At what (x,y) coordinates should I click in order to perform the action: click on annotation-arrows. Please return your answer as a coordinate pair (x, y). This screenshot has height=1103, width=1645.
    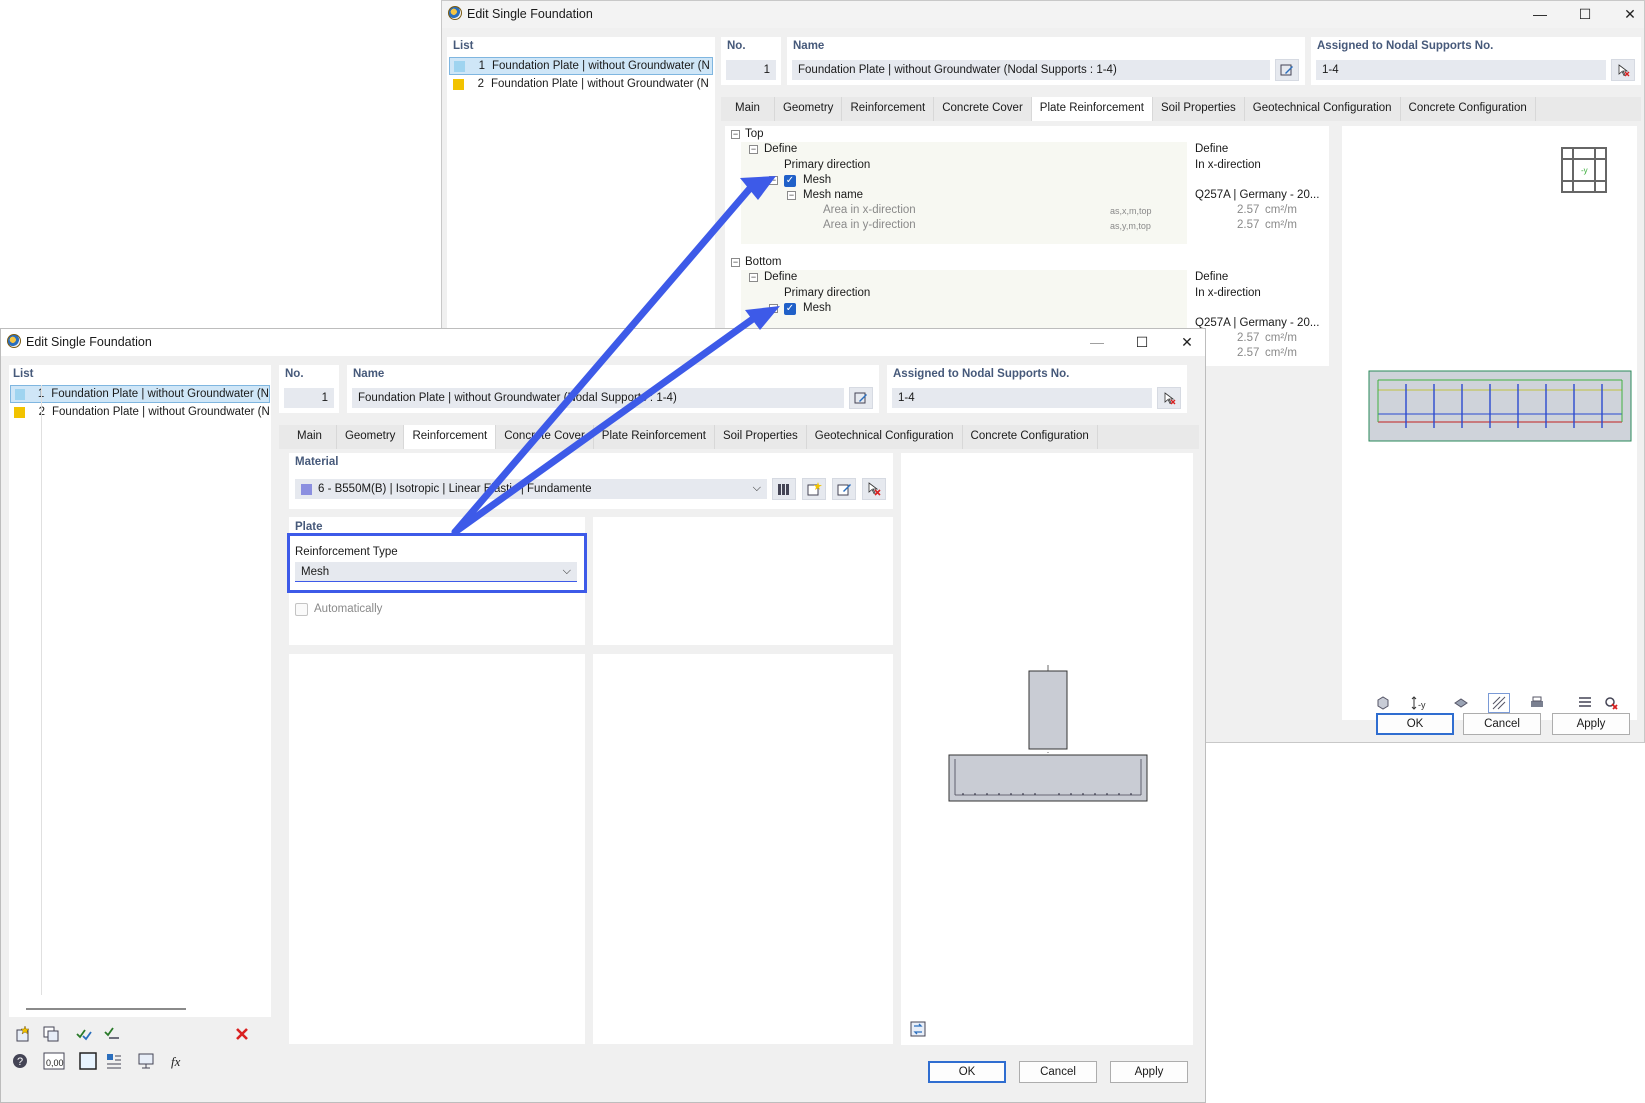
    Looking at the image, I should click on (615, 356).